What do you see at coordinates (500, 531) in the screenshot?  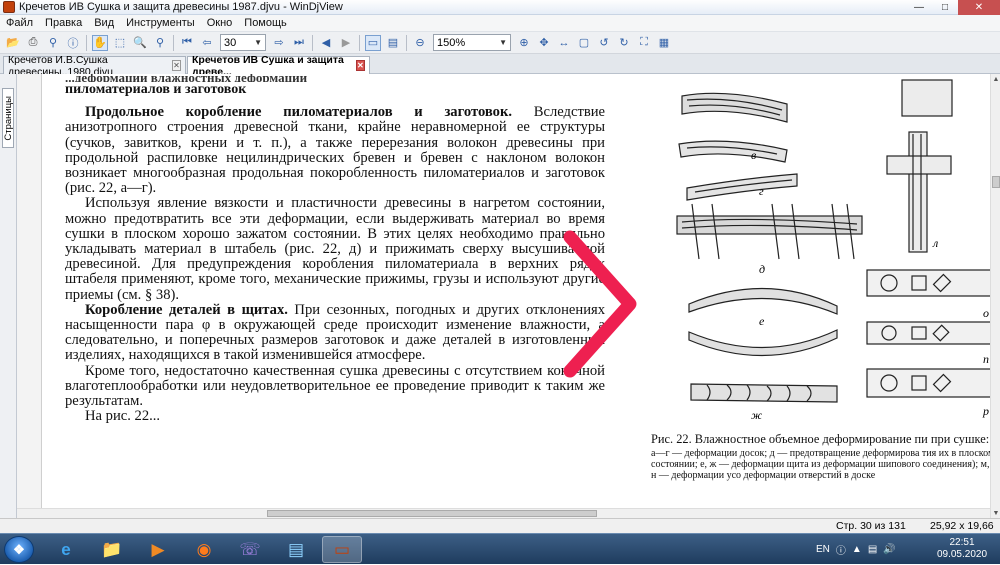 I see `status-bar: Стр. 30 из 131 25,92 x 19,66 см` at bounding box center [500, 531].